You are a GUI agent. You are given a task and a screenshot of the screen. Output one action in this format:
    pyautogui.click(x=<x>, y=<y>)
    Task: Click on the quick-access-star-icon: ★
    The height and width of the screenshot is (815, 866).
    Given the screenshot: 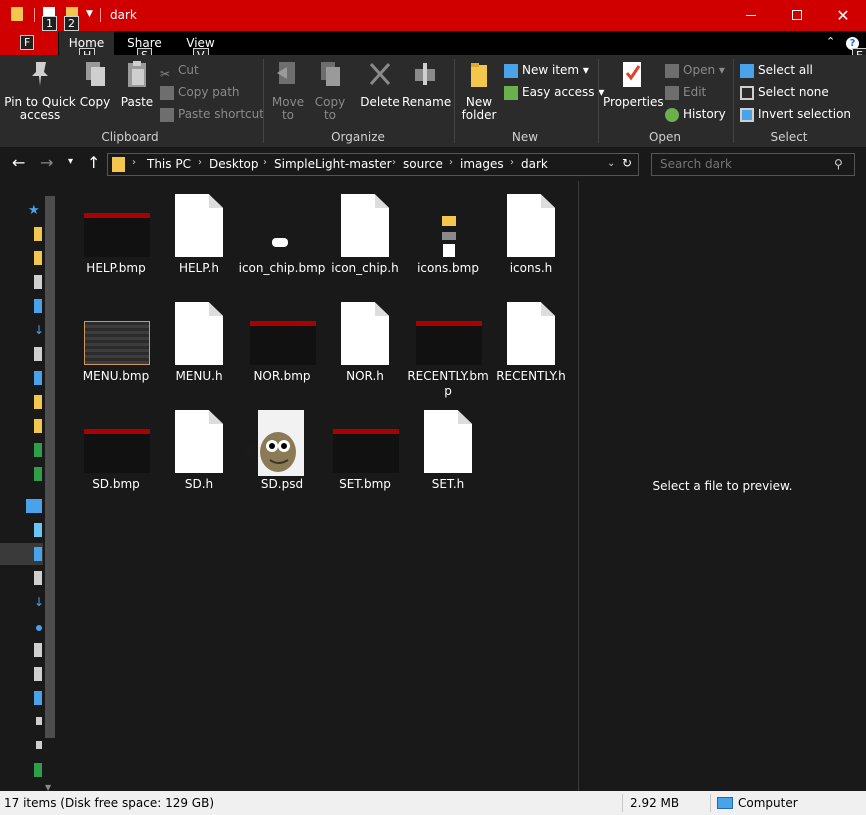 What is the action you would take?
    pyautogui.click(x=35, y=210)
    